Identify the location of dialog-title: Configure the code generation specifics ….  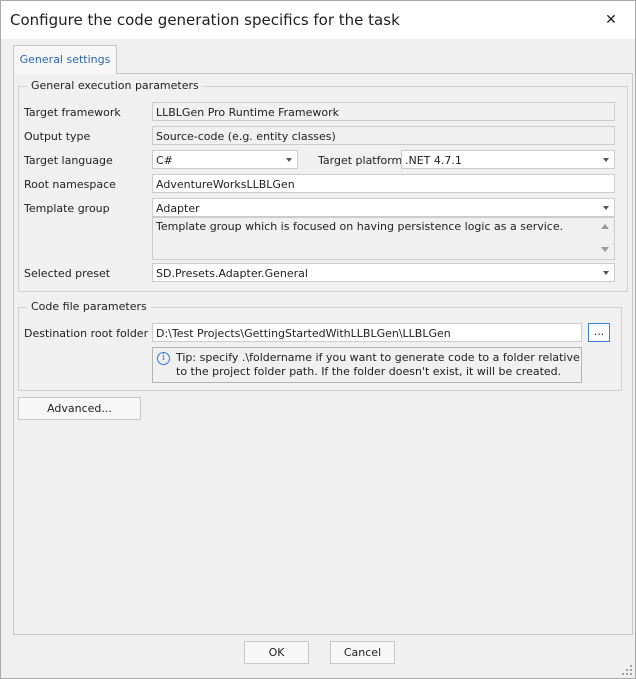
(205, 20).